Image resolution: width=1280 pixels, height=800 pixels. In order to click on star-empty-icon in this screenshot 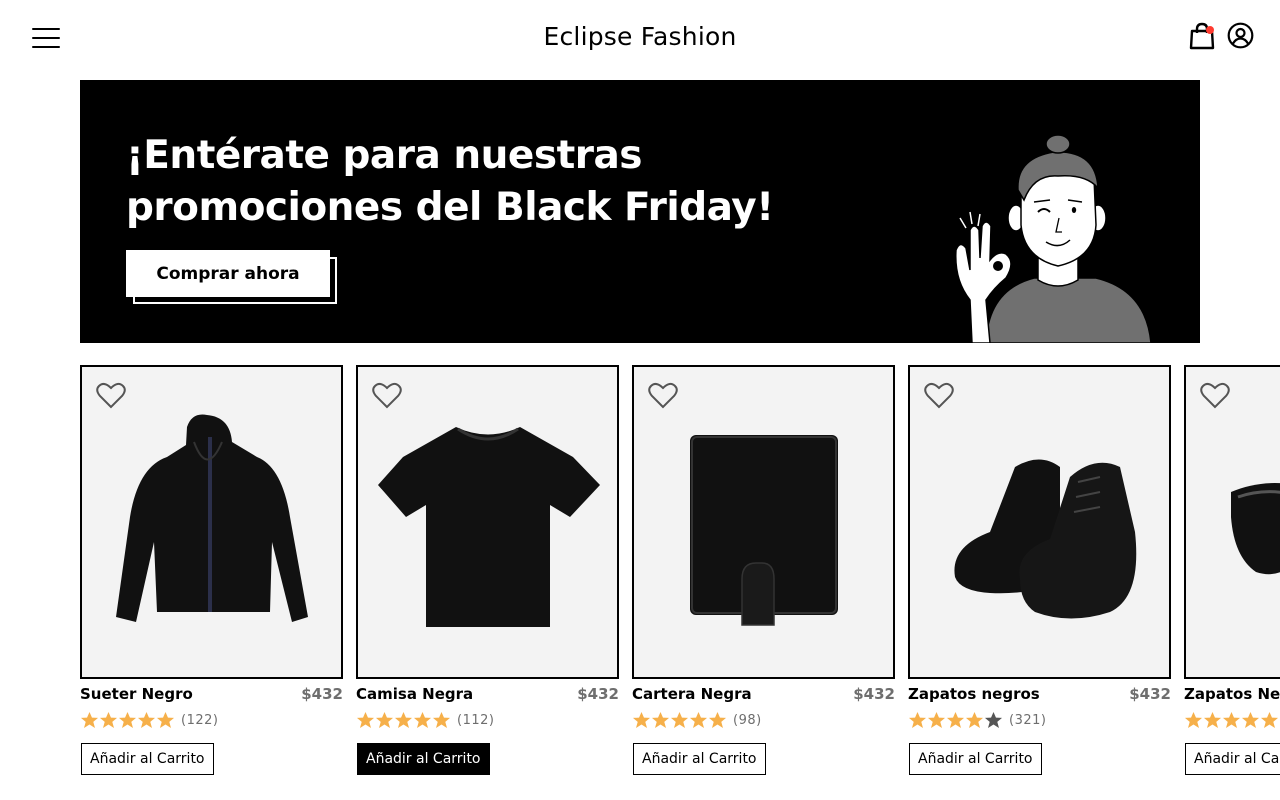, I will do `click(993, 720)`.